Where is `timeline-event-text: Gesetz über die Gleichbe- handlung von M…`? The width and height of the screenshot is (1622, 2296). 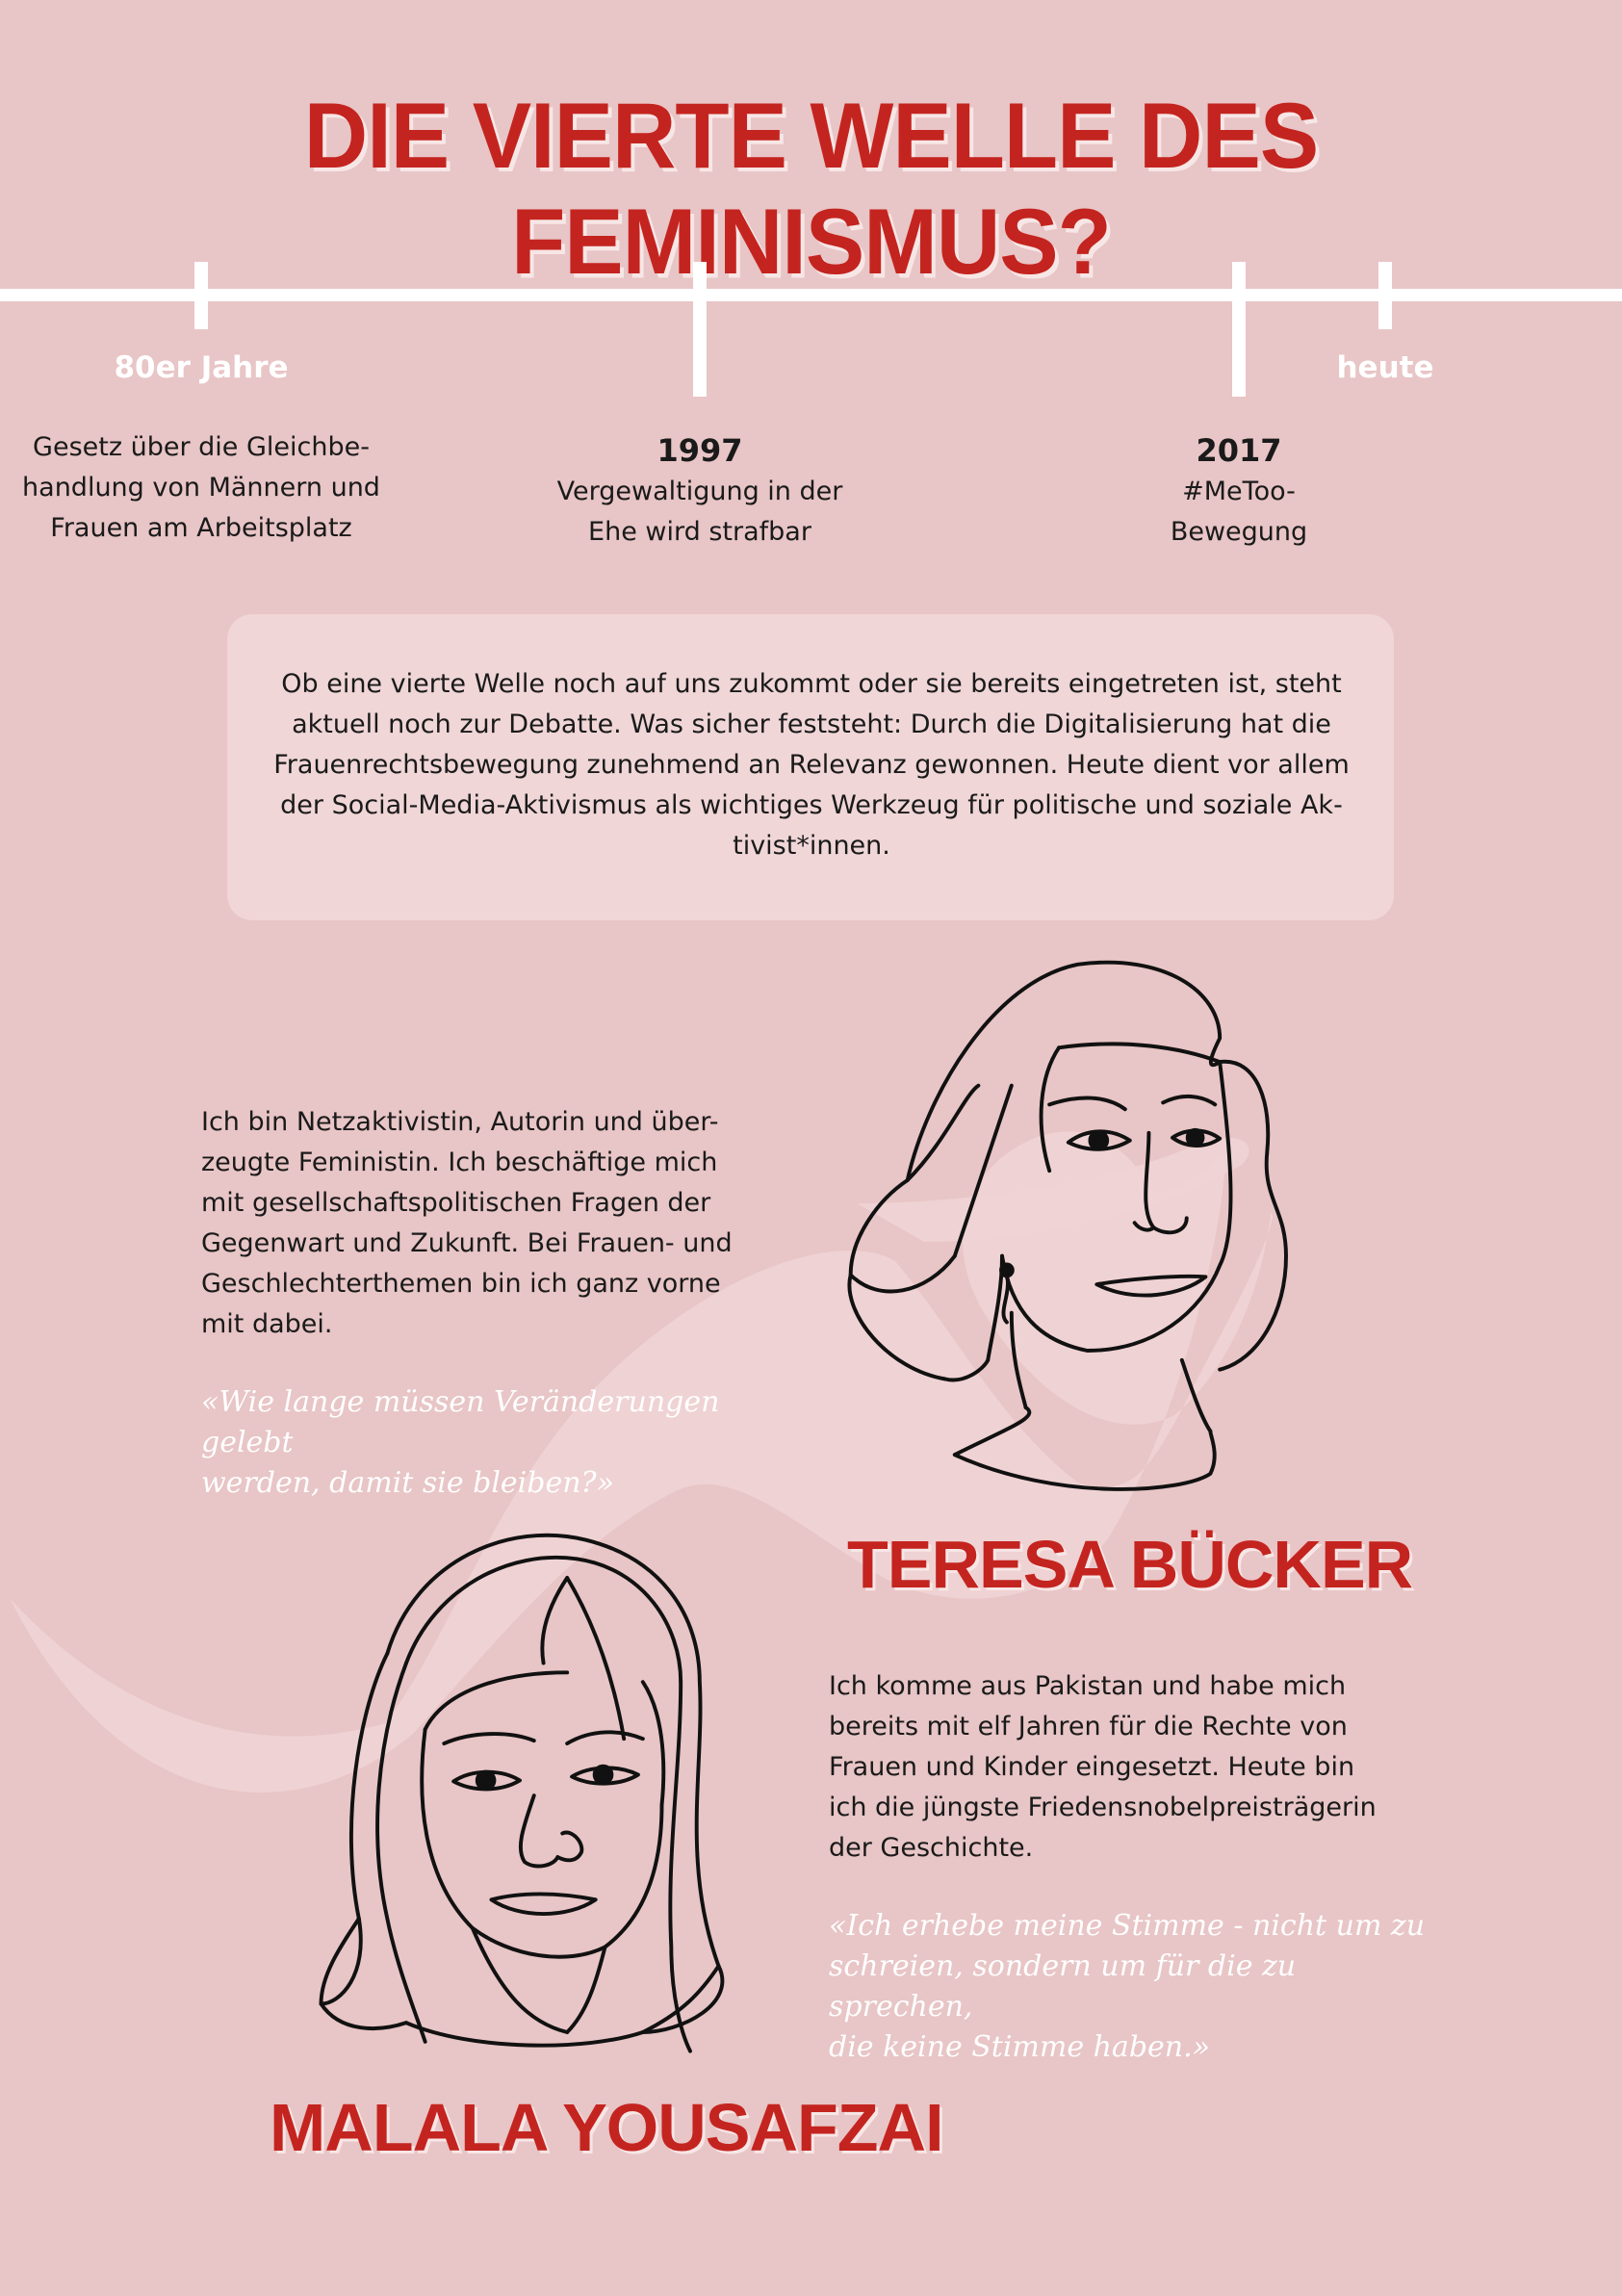
timeline-event-text: Gesetz über die Gleichbe- handlung von M… is located at coordinates (201, 487).